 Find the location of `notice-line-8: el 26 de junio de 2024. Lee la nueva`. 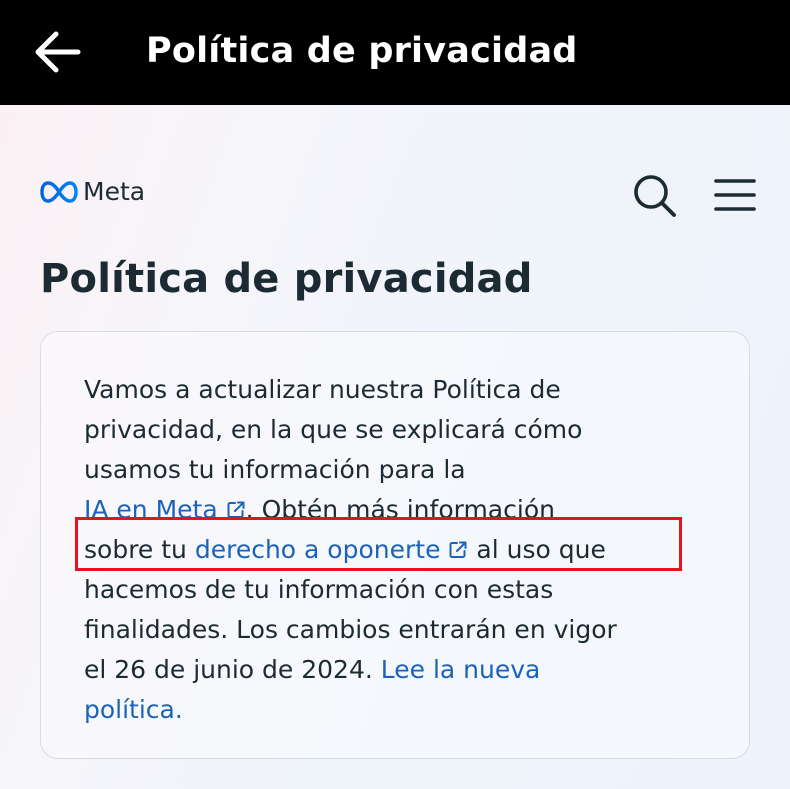

notice-line-8: el 26 de junio de 2024. Lee la nueva is located at coordinates (312, 670).